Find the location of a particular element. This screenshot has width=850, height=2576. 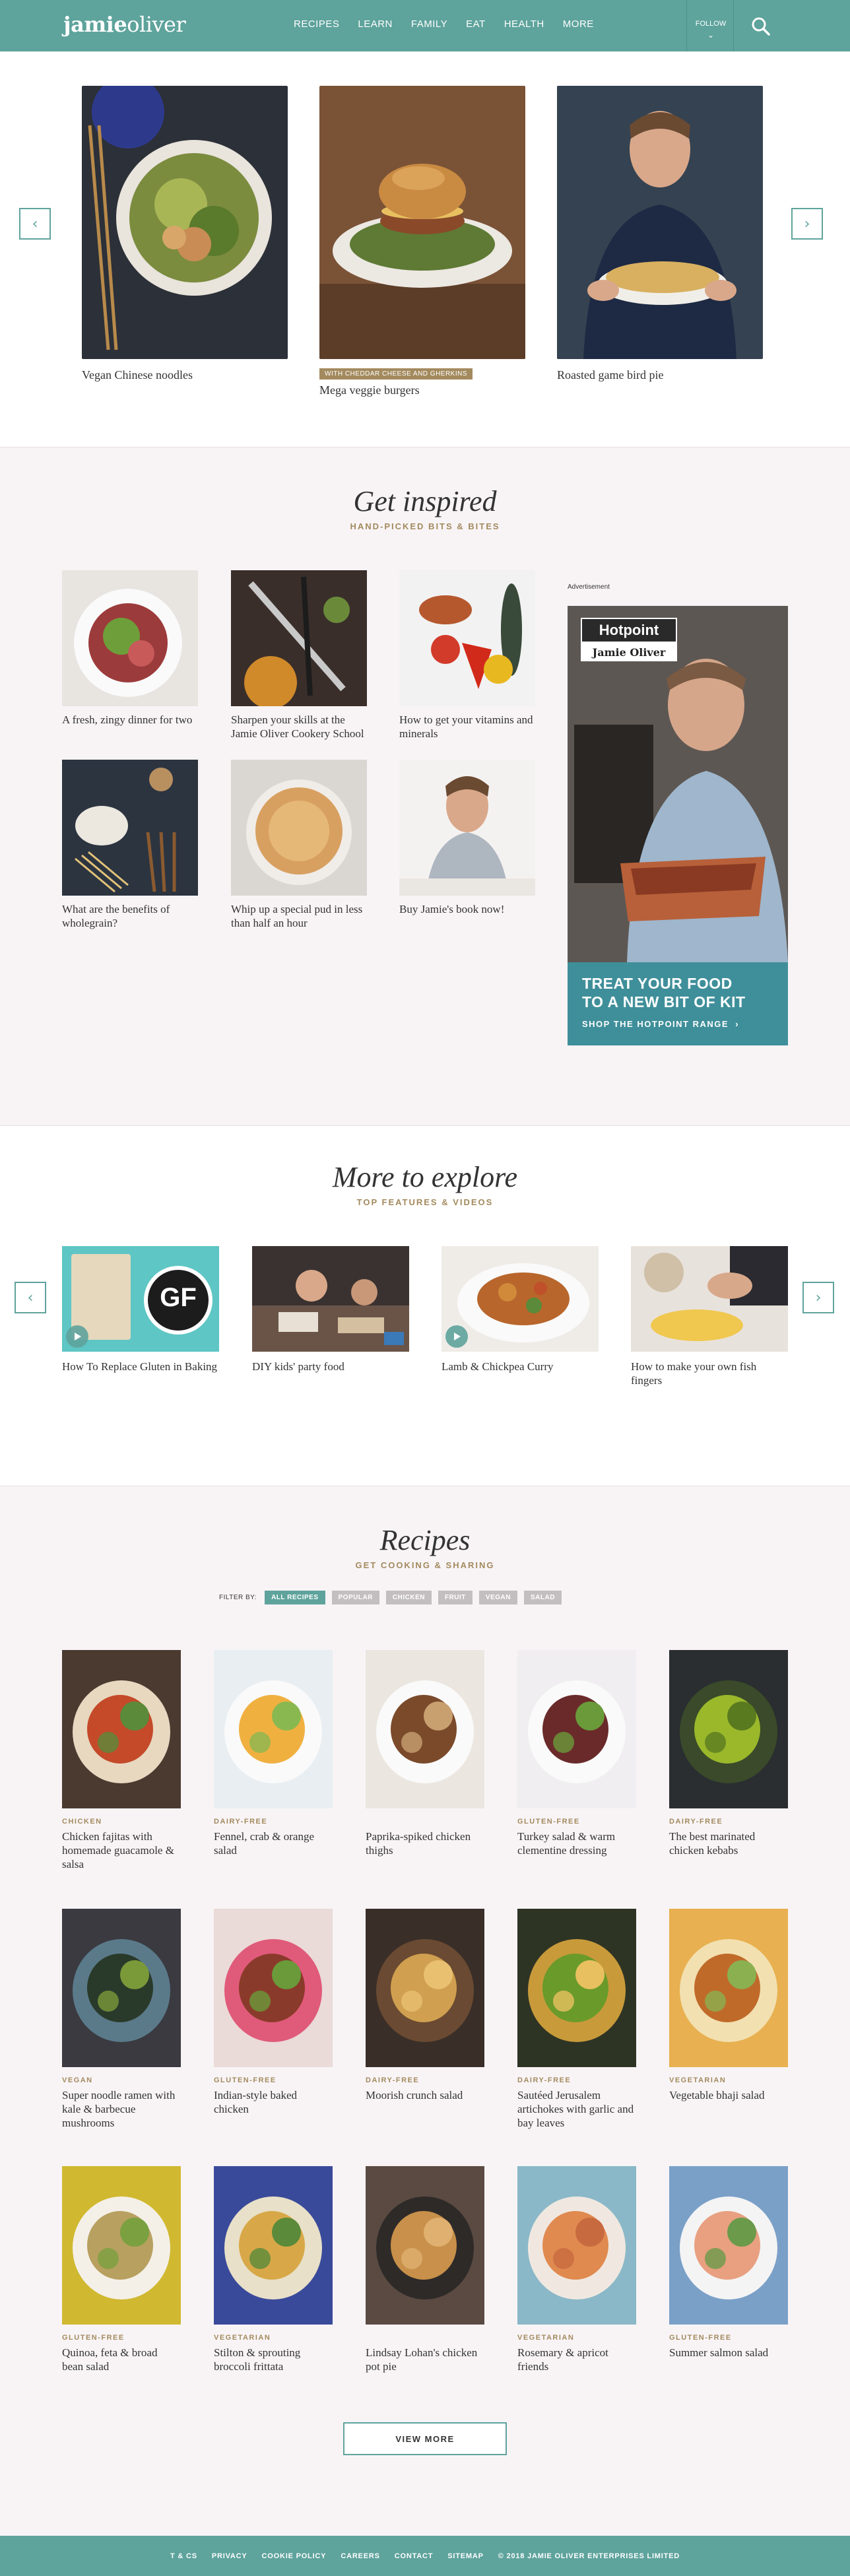

recipe-card: VEGETARIAN Vegetable bhaji salad is located at coordinates (729, 2005).